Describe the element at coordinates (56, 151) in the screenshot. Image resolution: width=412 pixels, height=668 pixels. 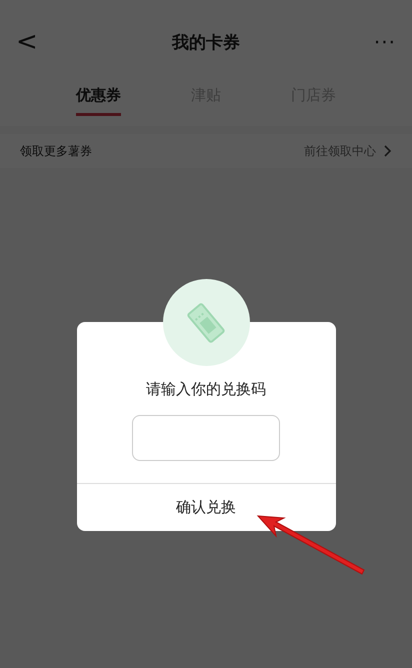
I see `promo-text: 领取更多薯券` at that location.